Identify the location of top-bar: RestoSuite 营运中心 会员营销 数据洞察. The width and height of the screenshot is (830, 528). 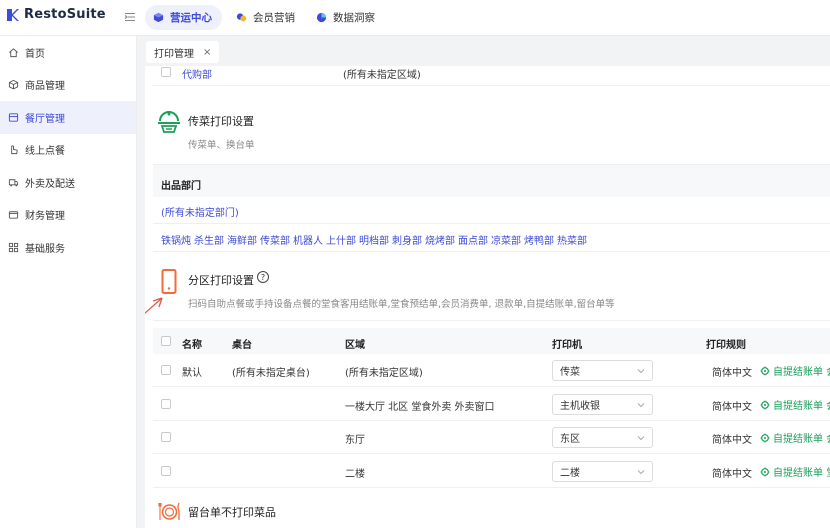
(415, 18).